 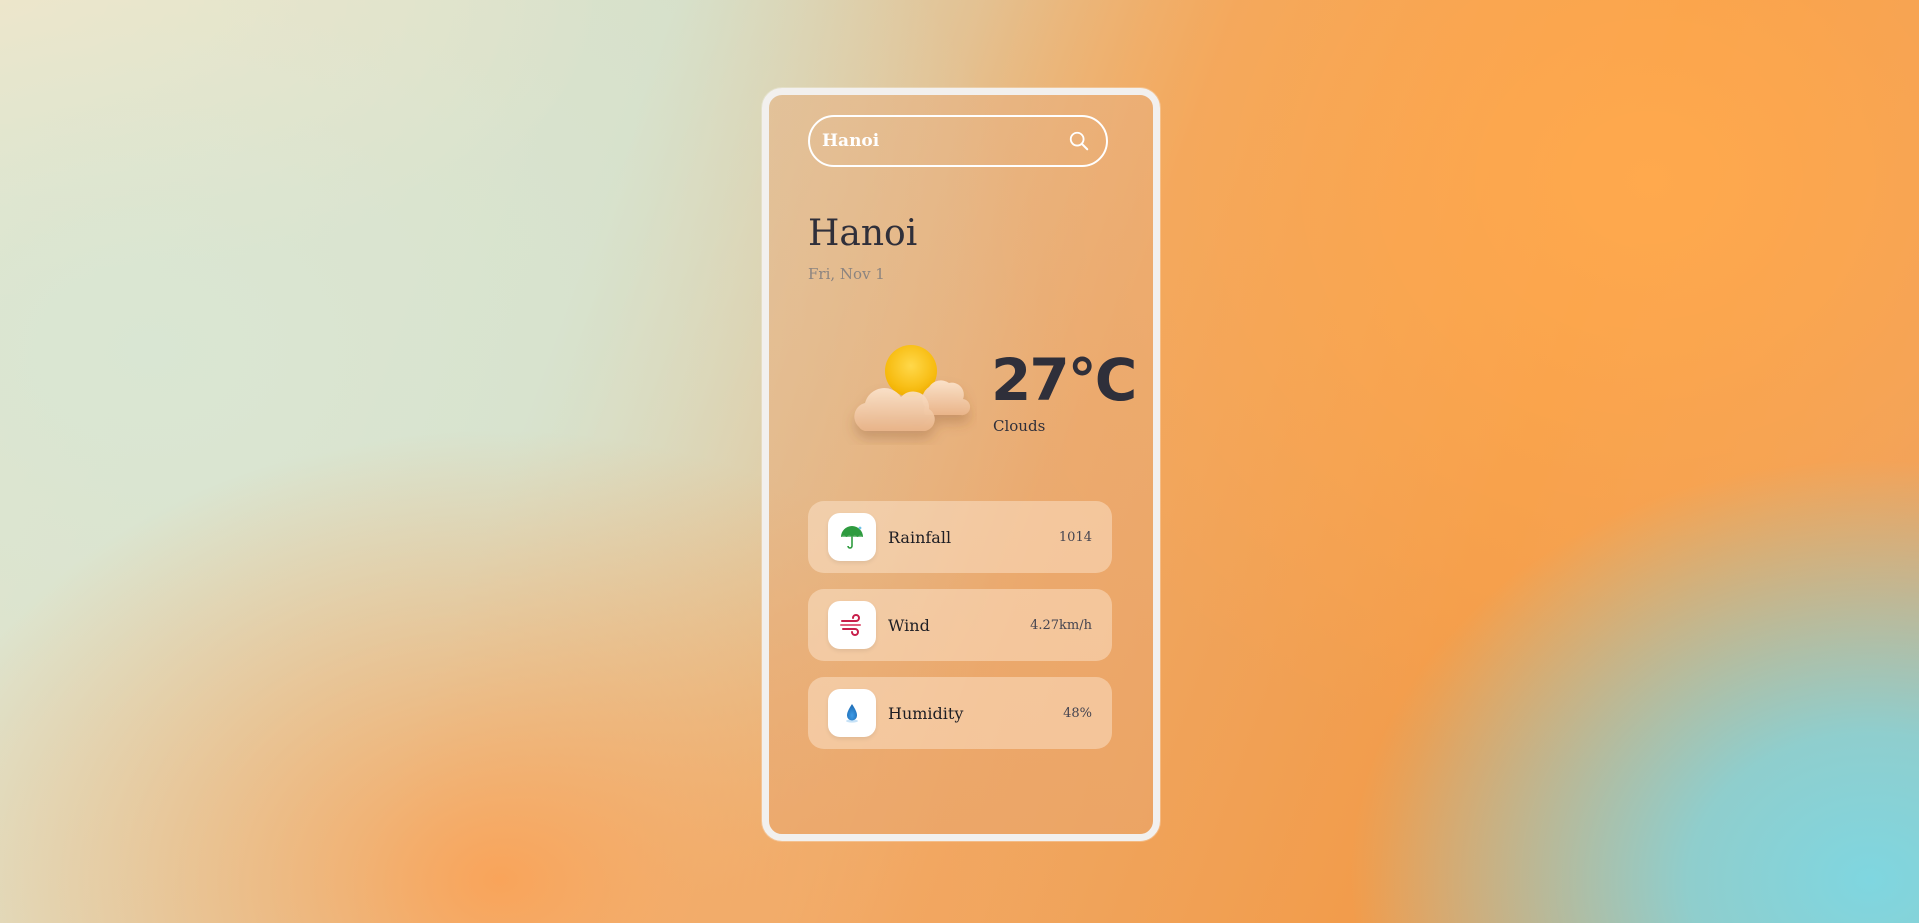 I want to click on stat-label: Humidity, so click(x=926, y=713).